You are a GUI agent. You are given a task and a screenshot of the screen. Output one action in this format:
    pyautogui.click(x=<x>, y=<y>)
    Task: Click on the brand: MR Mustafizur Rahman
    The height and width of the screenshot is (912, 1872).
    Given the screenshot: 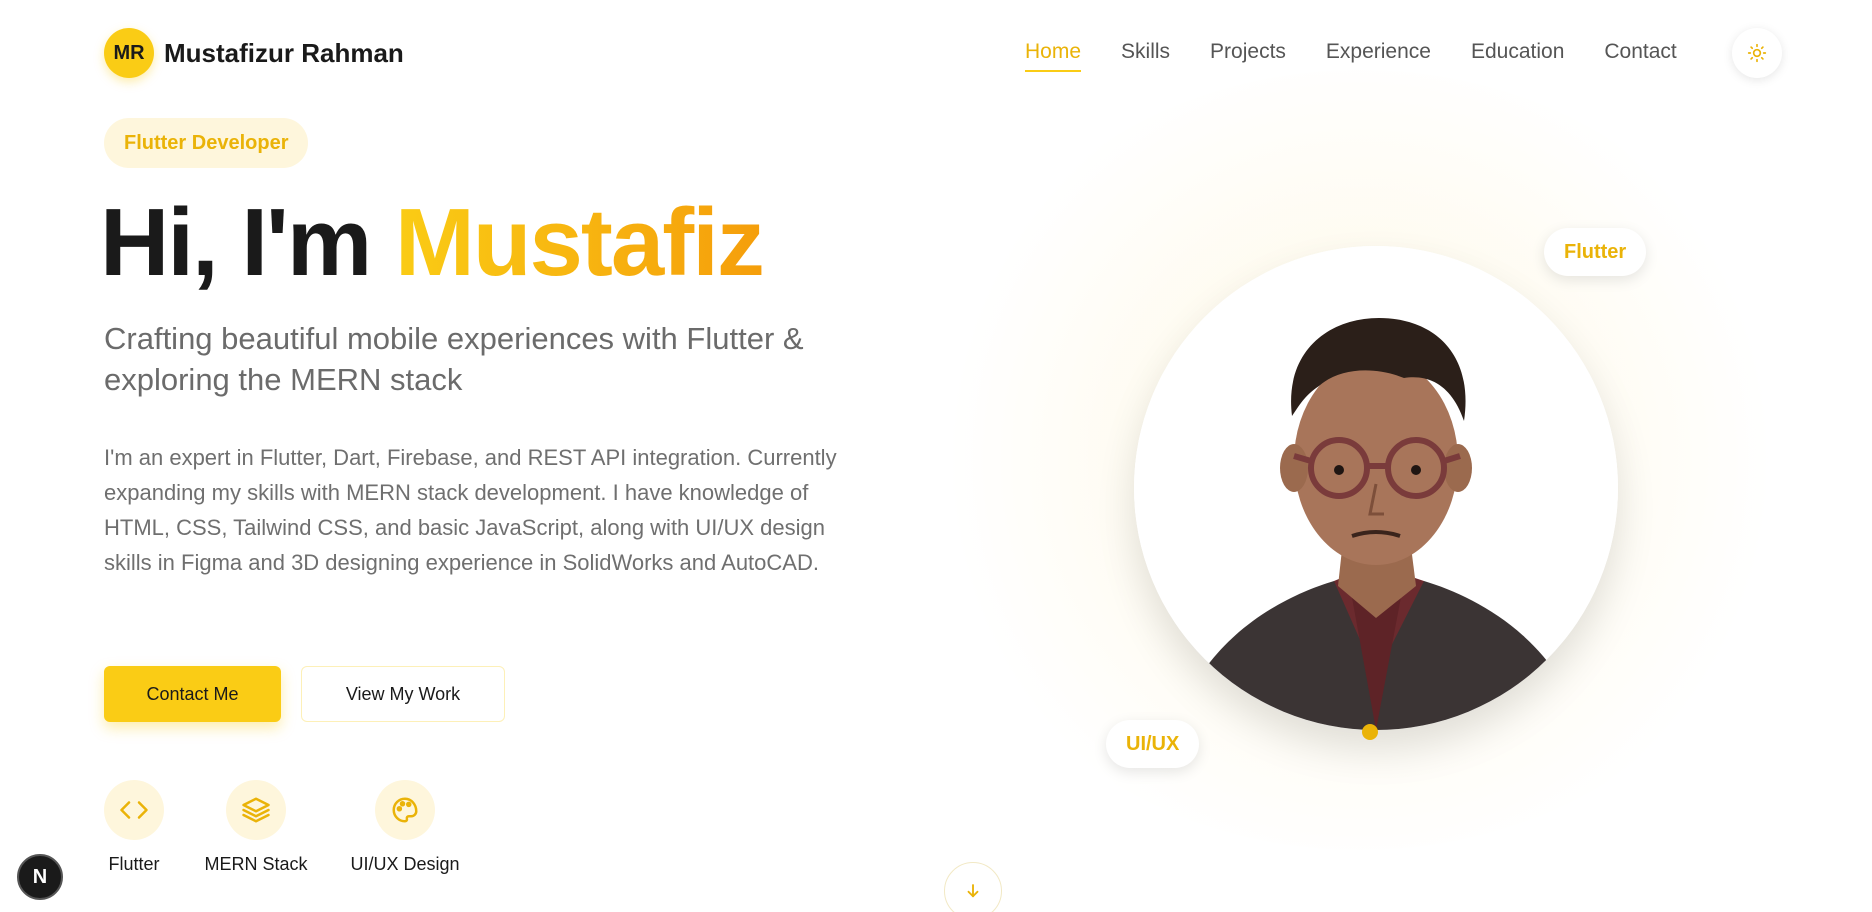 What is the action you would take?
    pyautogui.click(x=254, y=53)
    